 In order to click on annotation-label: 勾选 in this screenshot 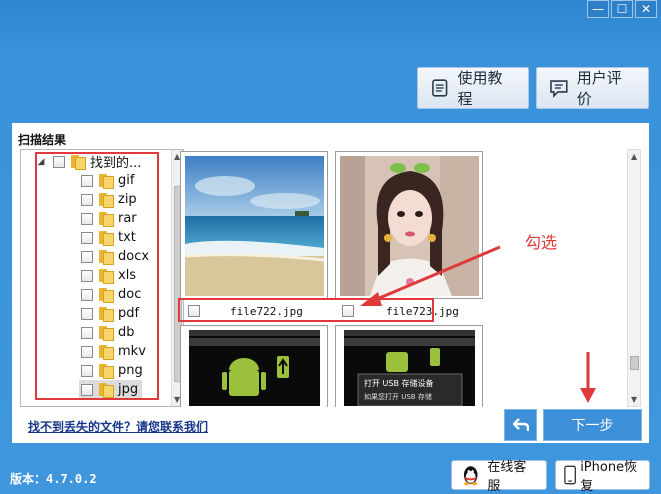, I will do `click(541, 242)`.